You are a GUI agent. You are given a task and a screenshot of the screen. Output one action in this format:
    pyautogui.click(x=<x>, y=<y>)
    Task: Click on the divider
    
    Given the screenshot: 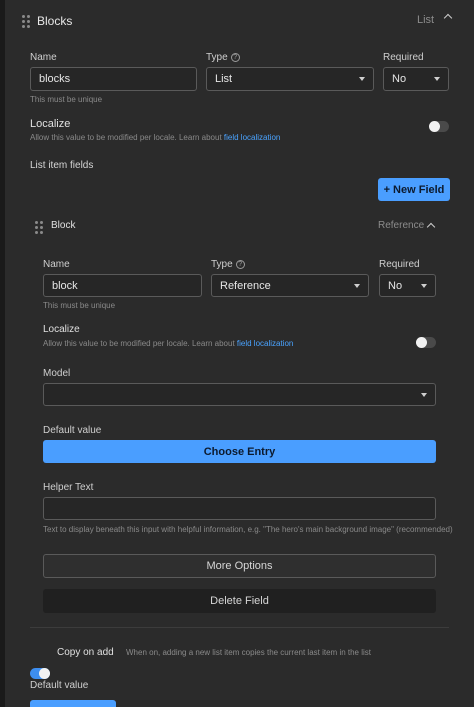 What is the action you would take?
    pyautogui.click(x=239, y=627)
    